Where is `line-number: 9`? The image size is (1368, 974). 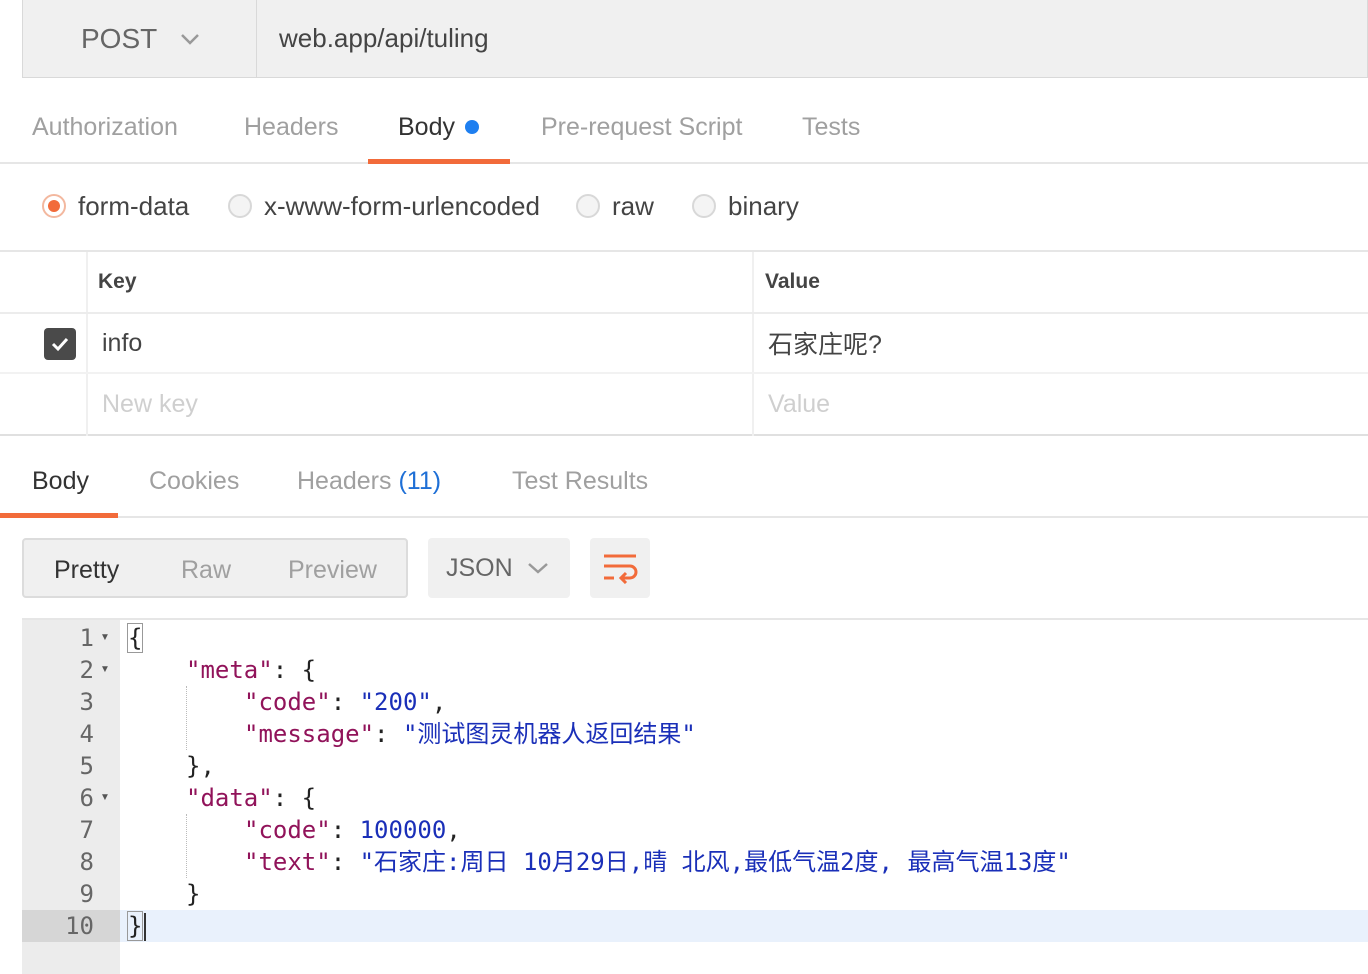 line-number: 9 is located at coordinates (86, 894).